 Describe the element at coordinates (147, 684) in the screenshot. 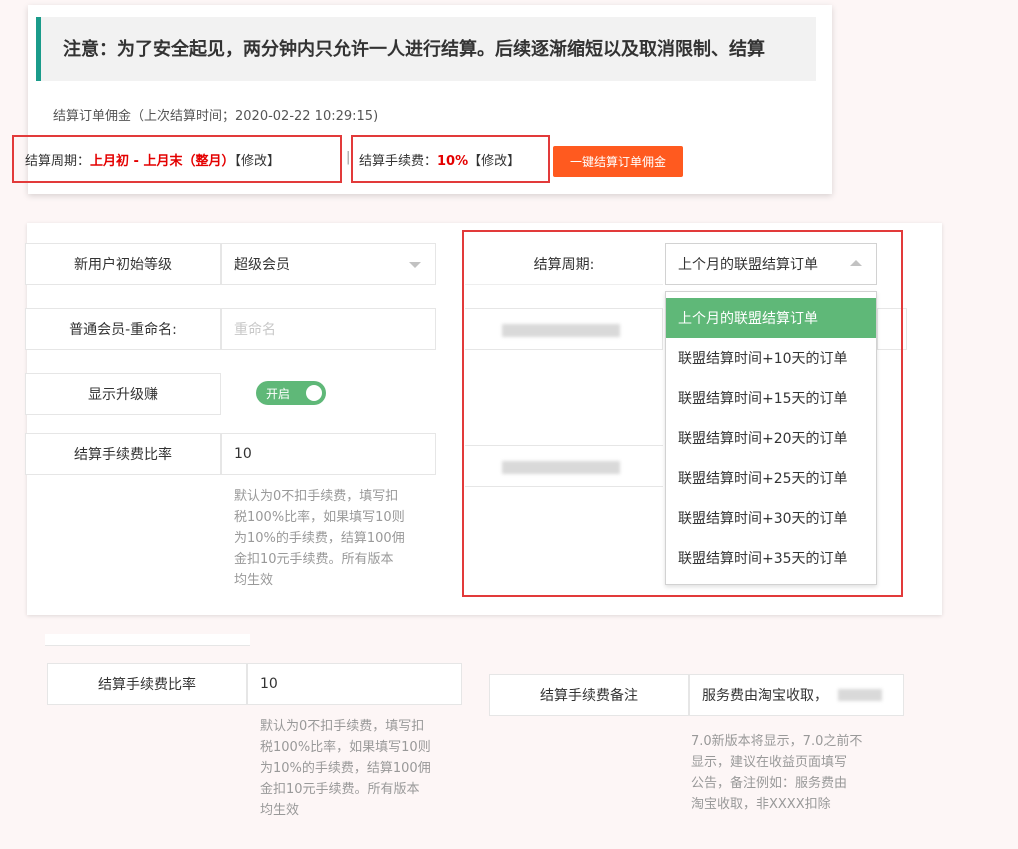

I see `fee-rate-label-2: 结算手续费比率` at that location.